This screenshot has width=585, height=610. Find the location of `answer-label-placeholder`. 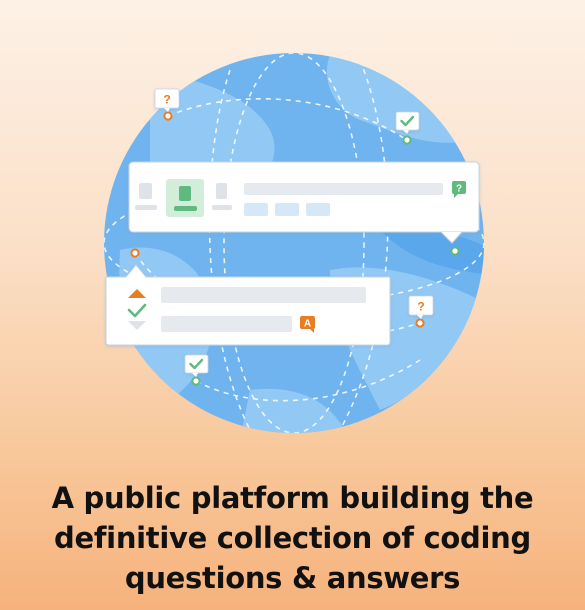

answer-label-placeholder is located at coordinates (185, 208).